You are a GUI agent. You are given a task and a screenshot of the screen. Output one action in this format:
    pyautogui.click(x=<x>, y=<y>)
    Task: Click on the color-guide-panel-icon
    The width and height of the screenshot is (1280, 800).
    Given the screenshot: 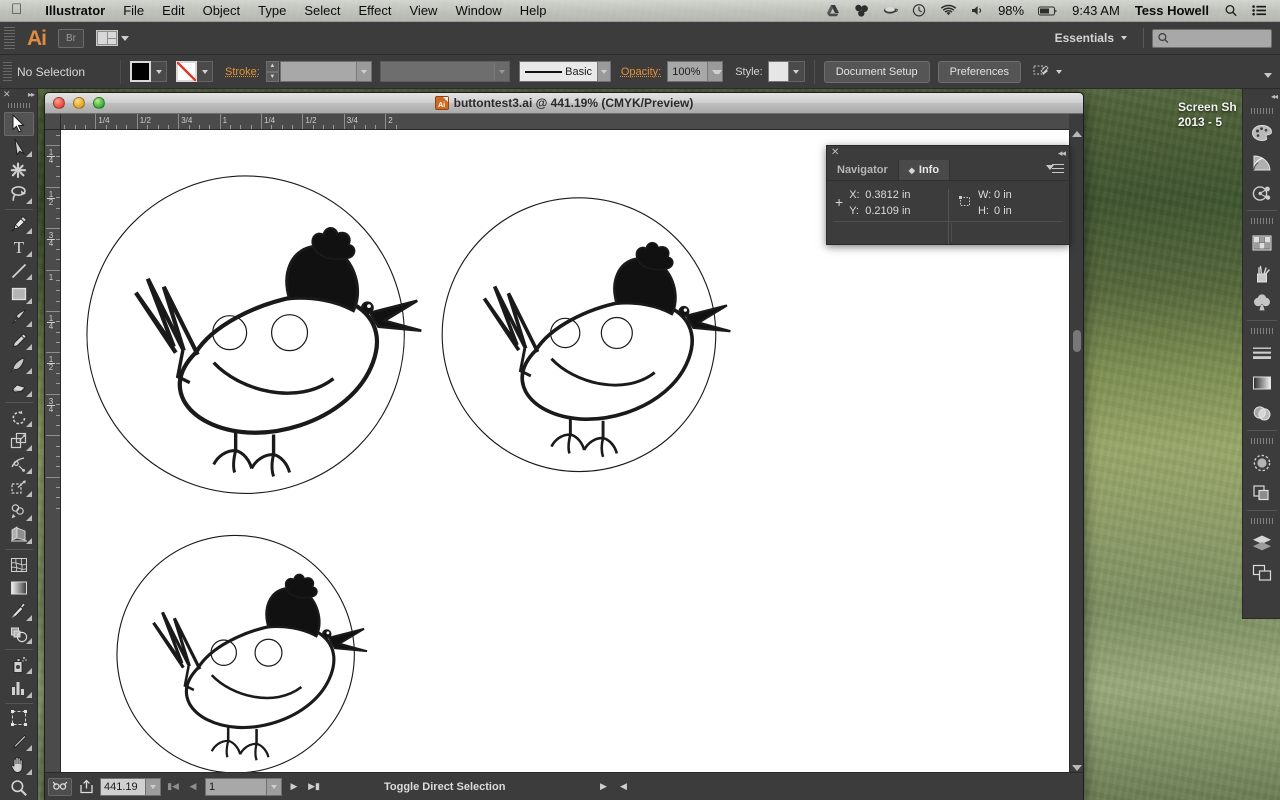 What is the action you would take?
    pyautogui.click(x=1262, y=163)
    